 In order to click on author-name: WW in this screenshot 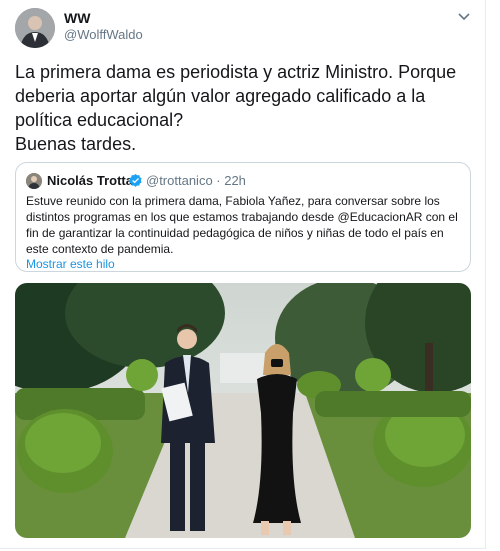, I will do `click(77, 18)`.